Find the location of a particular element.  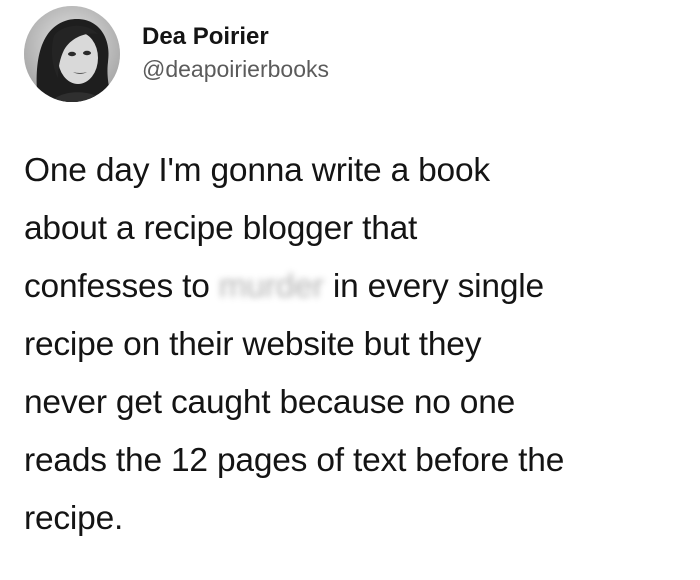

tweet-text-fragment: in every single is located at coordinates (433, 286).